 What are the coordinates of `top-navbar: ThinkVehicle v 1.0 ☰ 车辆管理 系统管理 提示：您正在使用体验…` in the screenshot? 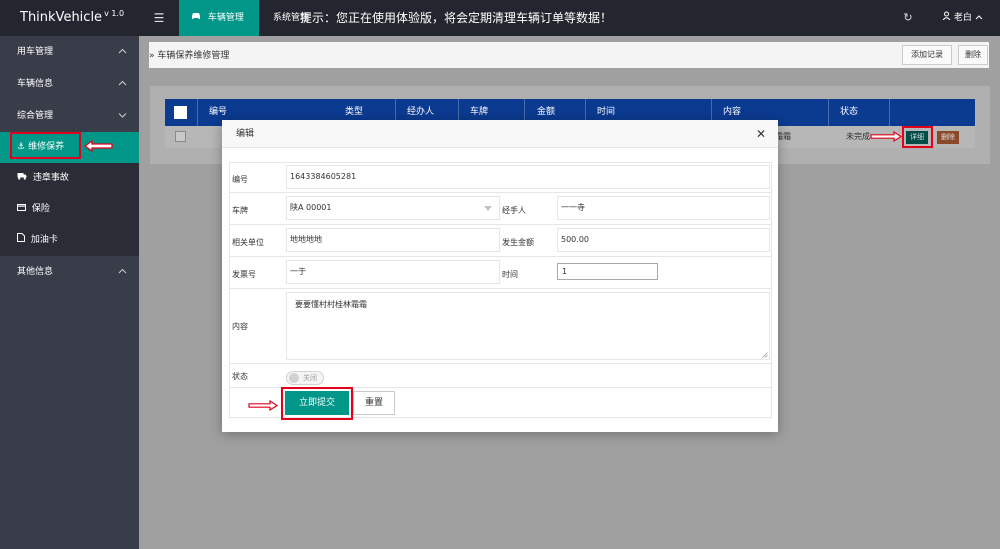 It's located at (500, 18).